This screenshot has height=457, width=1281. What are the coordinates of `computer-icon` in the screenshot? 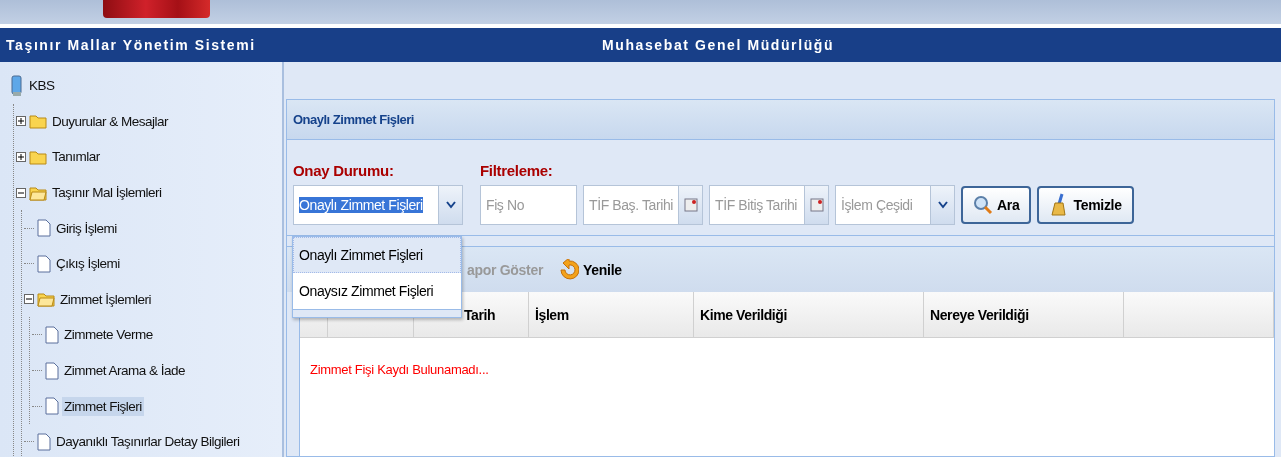 It's located at (17, 85).